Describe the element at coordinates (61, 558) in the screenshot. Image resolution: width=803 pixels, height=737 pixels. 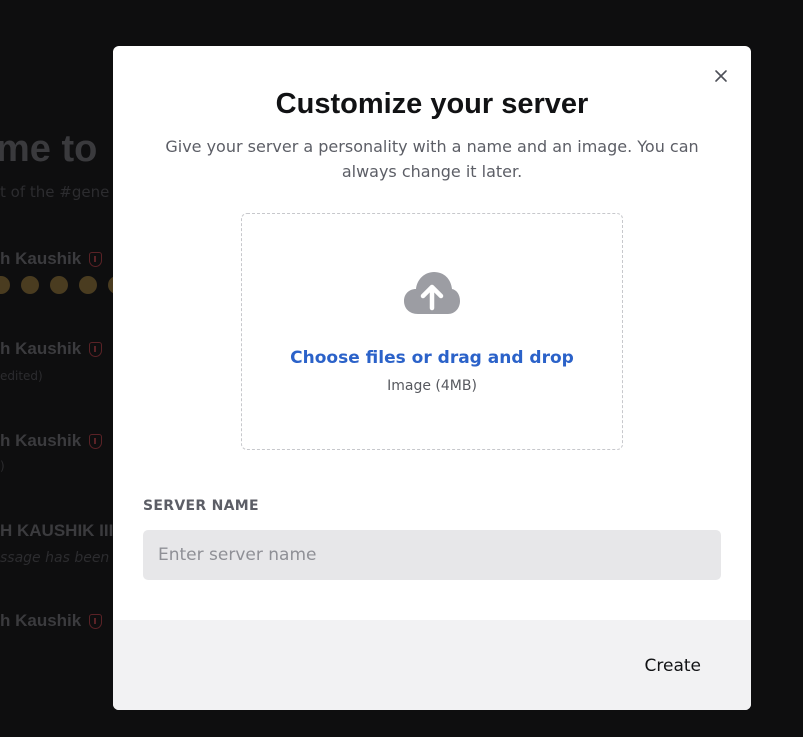
I see `message-text: ssage has been d` at that location.